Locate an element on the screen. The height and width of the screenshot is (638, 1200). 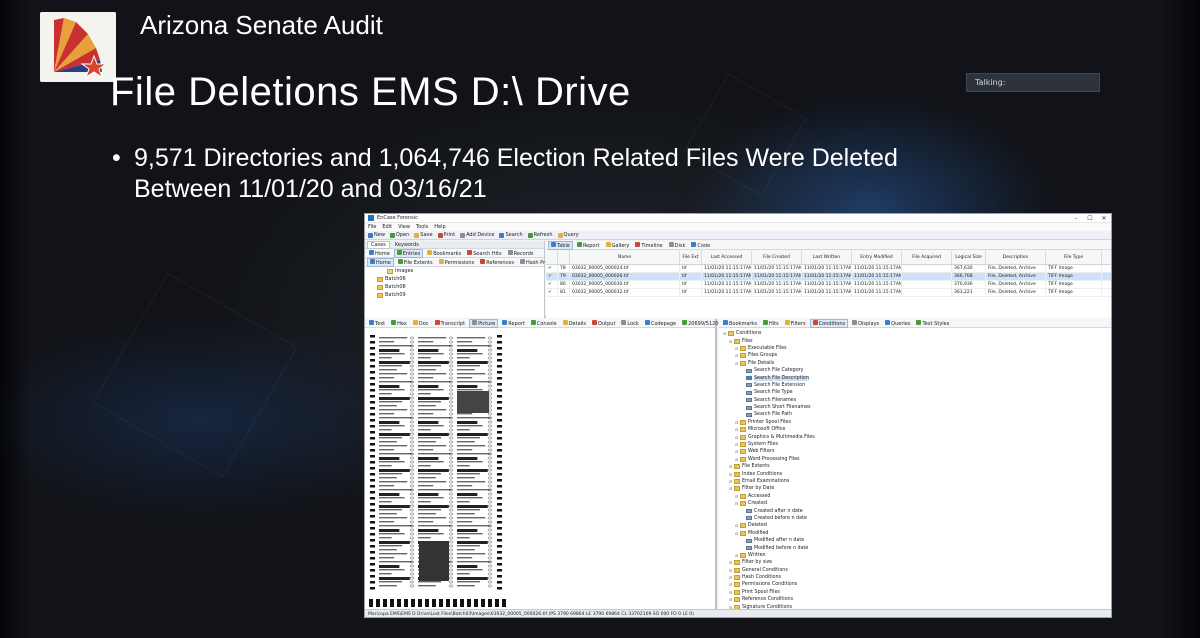
close-button: ✕ is located at coordinates (1104, 218).